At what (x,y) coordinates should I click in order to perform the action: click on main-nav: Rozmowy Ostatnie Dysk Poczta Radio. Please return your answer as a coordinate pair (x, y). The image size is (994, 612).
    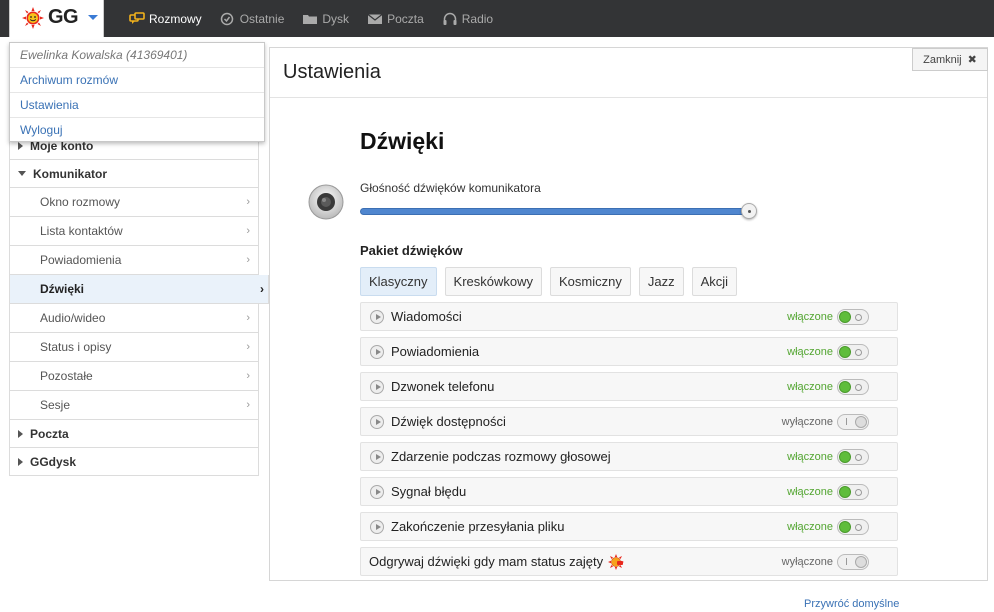
    Looking at the image, I should click on (311, 18).